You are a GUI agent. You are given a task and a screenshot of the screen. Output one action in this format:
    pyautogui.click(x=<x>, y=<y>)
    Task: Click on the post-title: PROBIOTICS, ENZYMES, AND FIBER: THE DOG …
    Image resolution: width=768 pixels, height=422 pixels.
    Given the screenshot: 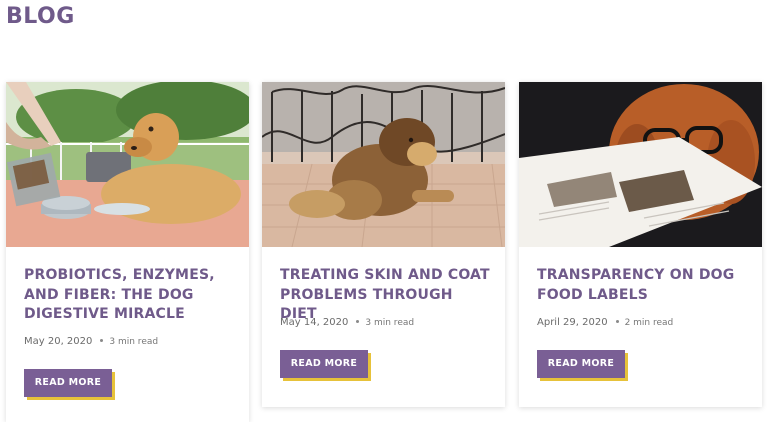 What is the action you would take?
    pyautogui.click(x=129, y=295)
    